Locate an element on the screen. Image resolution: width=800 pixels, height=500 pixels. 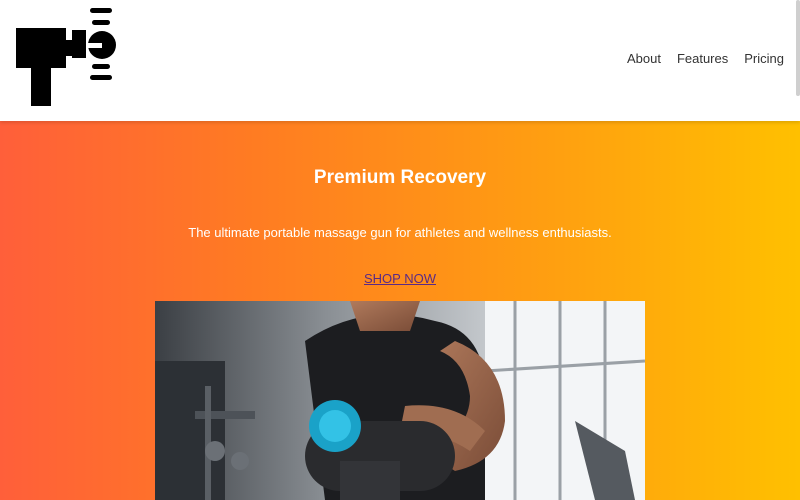
nav-link-about: About is located at coordinates (644, 59).